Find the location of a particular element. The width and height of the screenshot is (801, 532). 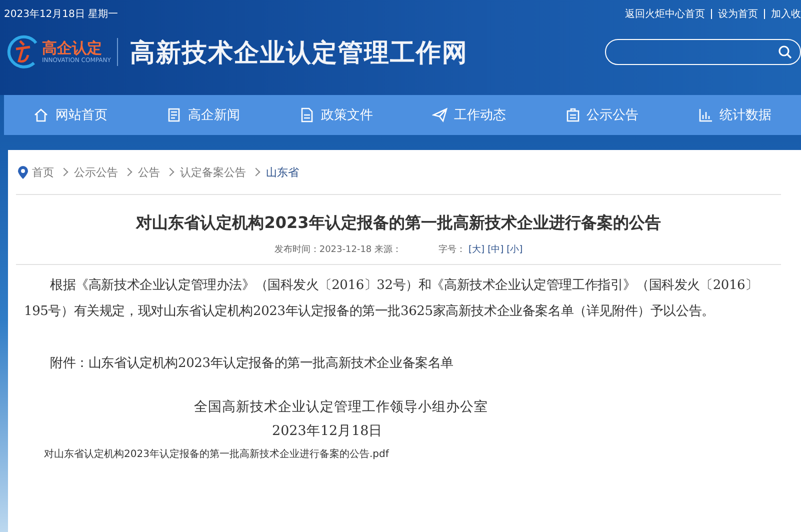

top-link: 设为首页 is located at coordinates (738, 14).